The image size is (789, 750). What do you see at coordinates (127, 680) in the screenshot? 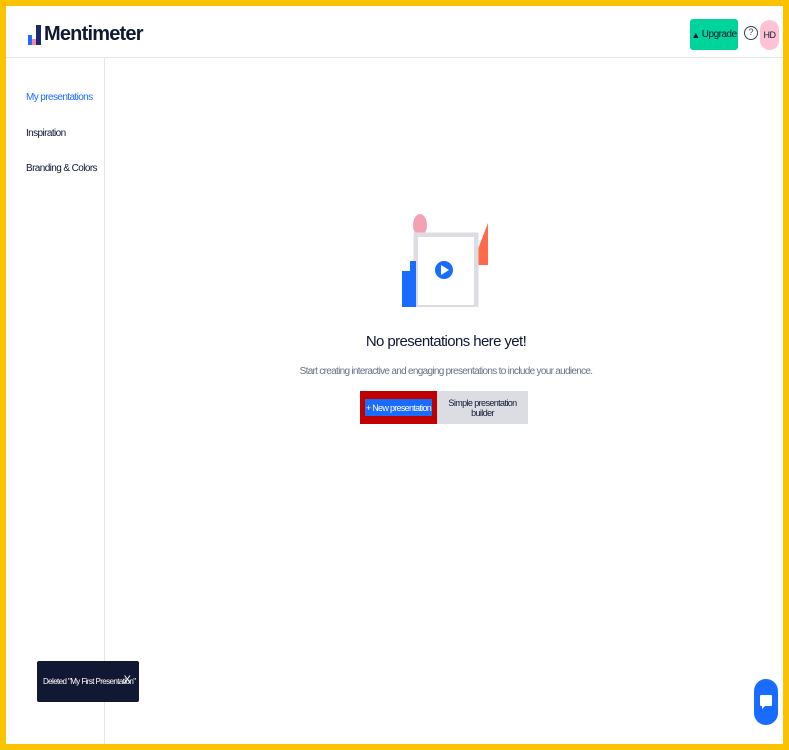
I see `close-icon: X` at bounding box center [127, 680].